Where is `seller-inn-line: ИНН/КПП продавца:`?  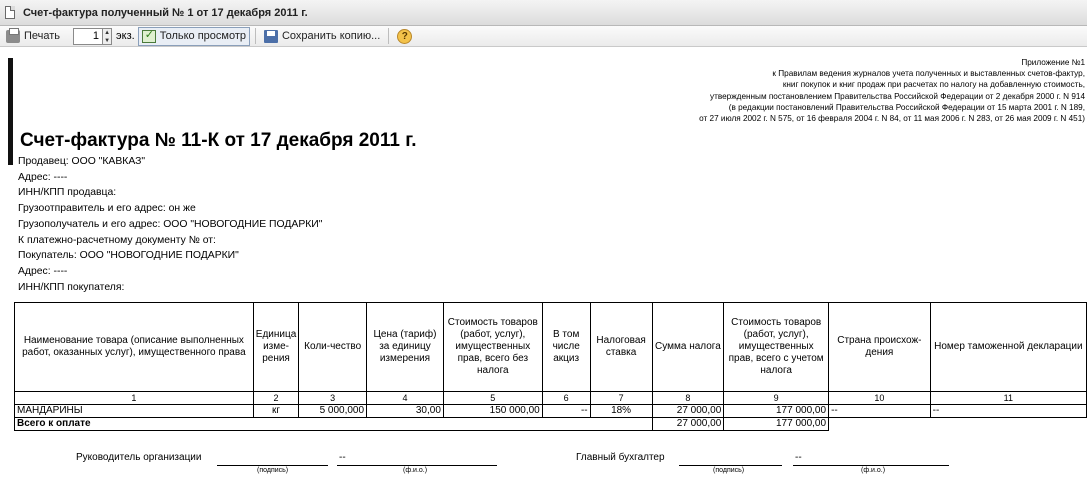 seller-inn-line: ИНН/КПП продавца: is located at coordinates (67, 193).